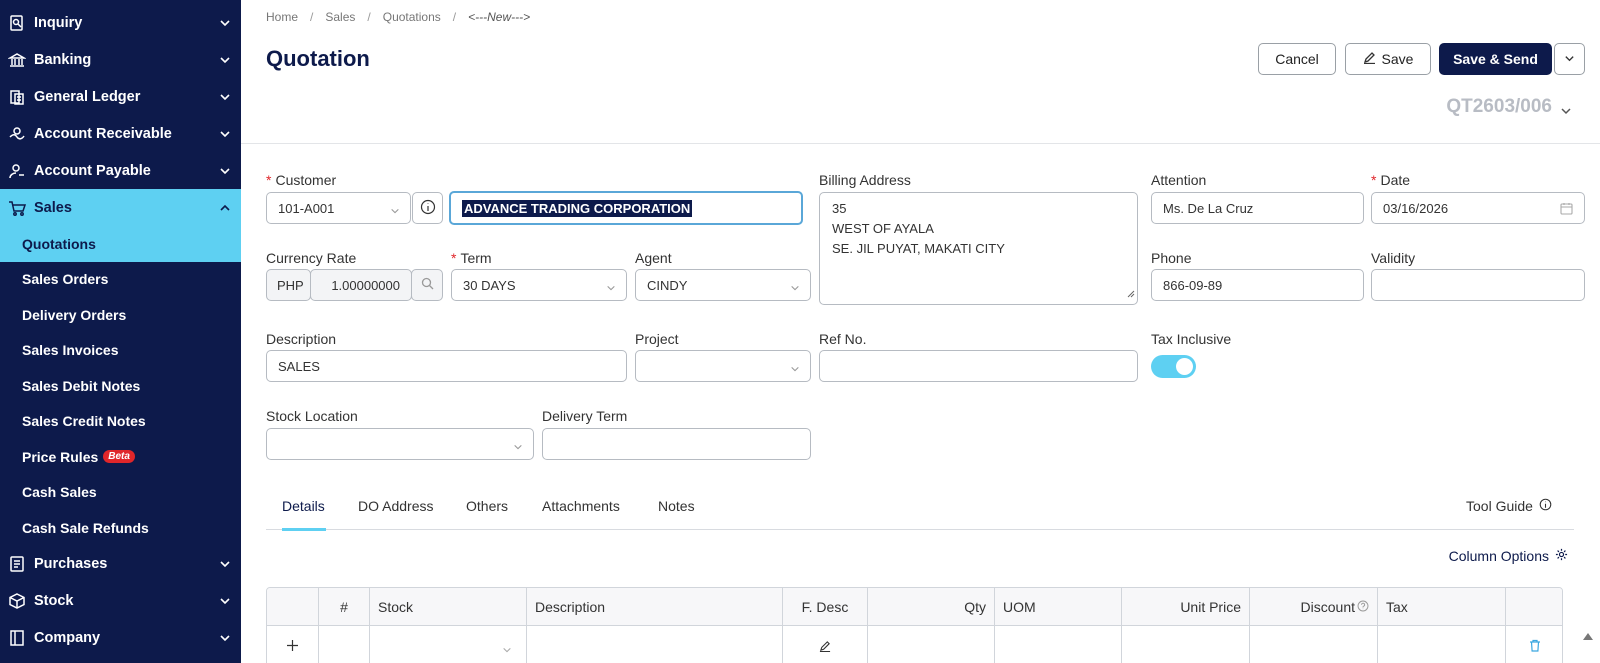  Describe the element at coordinates (499, 17) in the screenshot. I see `breadcrumb-current: <---New--->` at that location.